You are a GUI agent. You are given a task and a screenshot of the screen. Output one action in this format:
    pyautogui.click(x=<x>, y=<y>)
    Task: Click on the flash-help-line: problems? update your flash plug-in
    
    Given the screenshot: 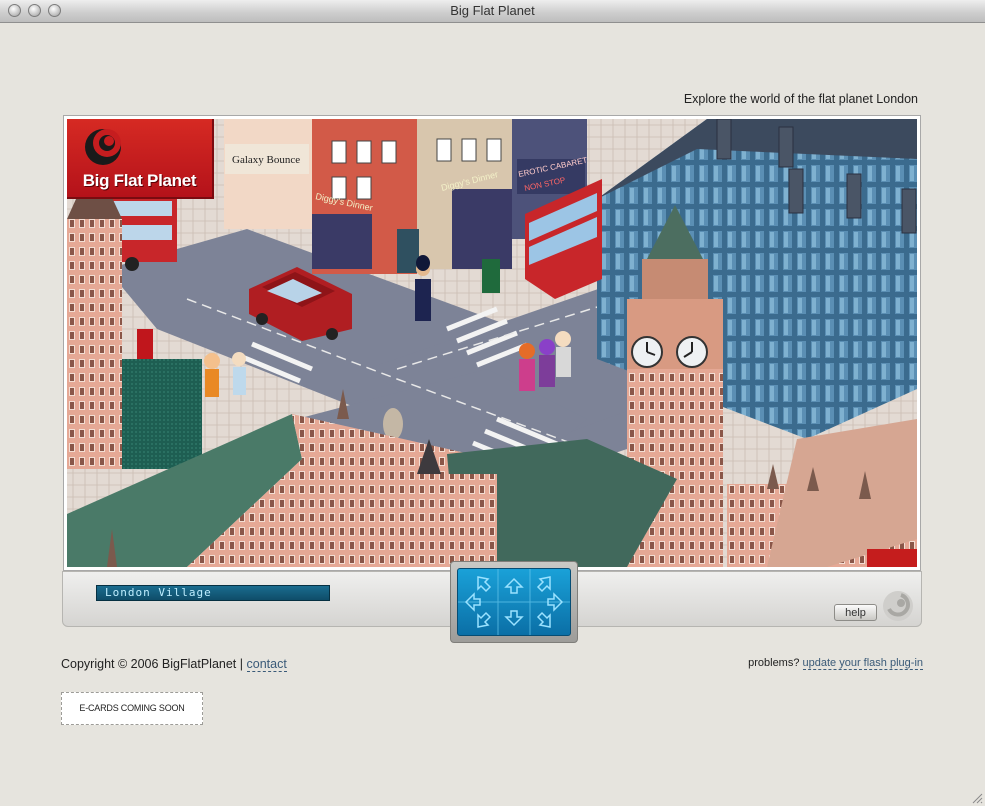 What is the action you would take?
    pyautogui.click(x=835, y=663)
    